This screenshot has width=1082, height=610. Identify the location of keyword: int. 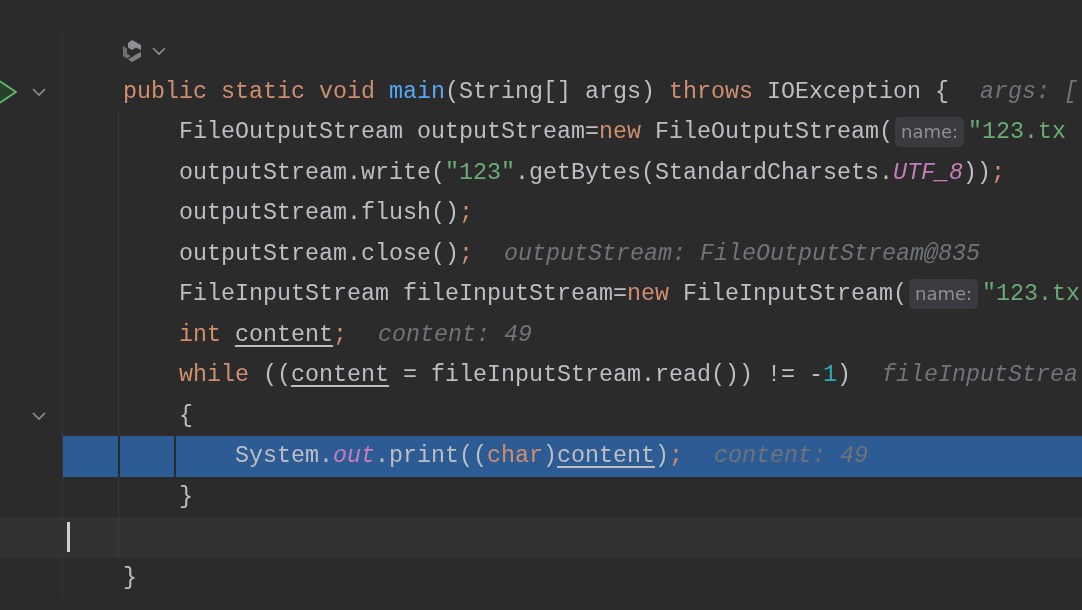
(200, 335).